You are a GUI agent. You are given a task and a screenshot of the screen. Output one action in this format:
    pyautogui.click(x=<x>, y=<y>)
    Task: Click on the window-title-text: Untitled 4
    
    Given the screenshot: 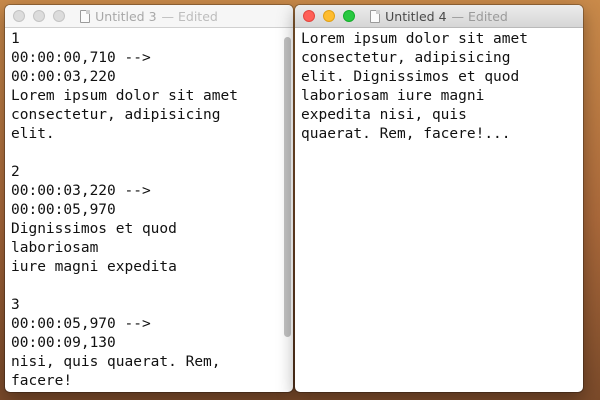 What is the action you would take?
    pyautogui.click(x=416, y=16)
    